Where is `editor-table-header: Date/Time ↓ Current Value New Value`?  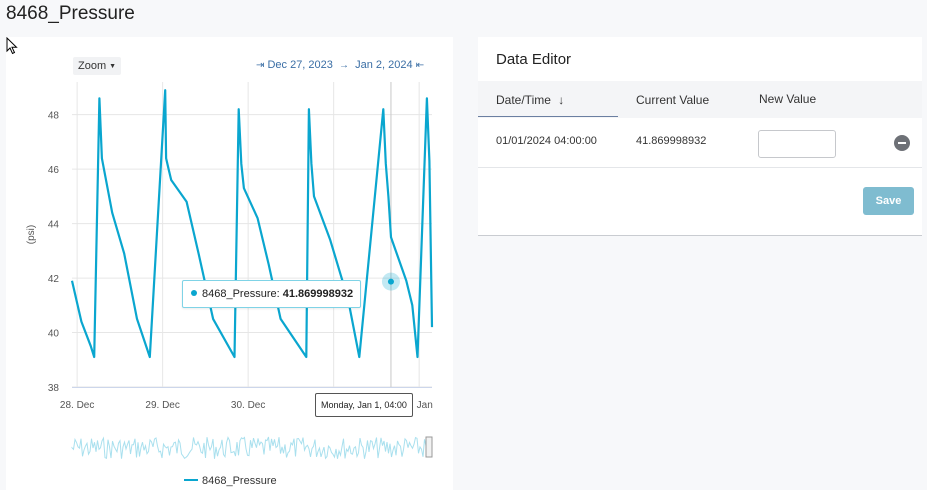 editor-table-header: Date/Time ↓ Current Value New Value is located at coordinates (700, 99).